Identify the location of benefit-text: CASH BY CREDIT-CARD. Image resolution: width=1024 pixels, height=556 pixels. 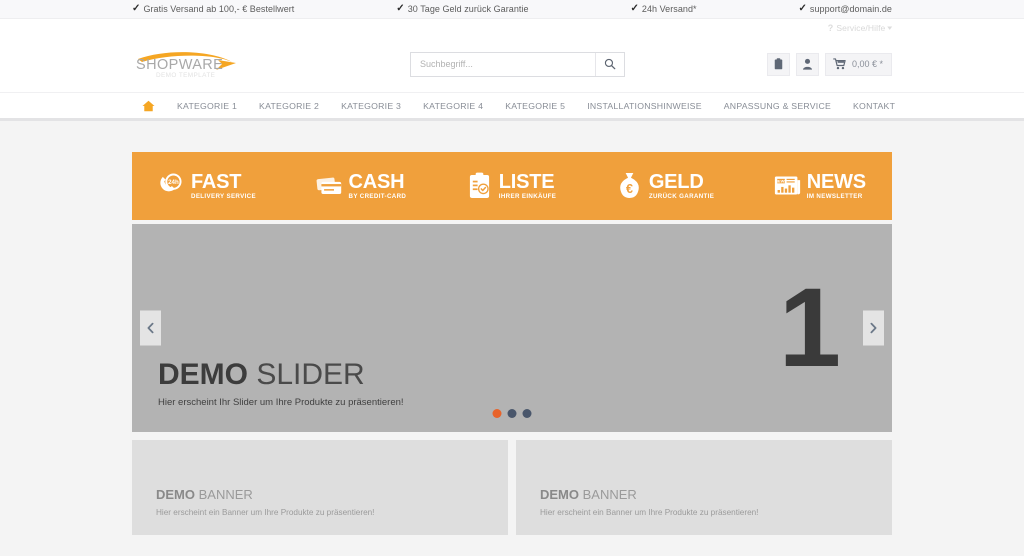
(378, 186).